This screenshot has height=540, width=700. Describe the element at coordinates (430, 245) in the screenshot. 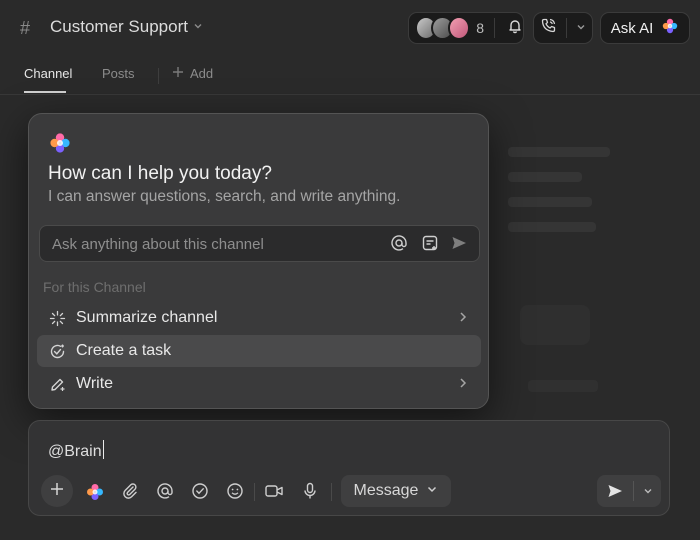

I see `note-icon` at that location.